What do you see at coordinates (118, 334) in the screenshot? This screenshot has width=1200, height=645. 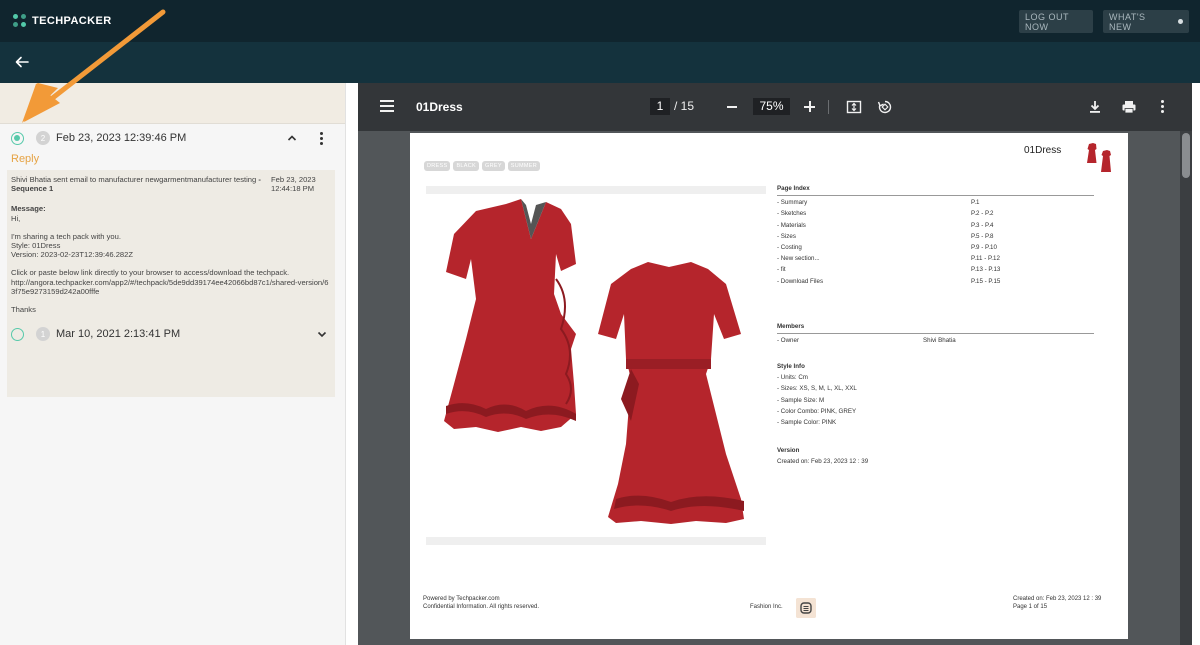 I see `history-item-date: Mar 10, 2021 2:13:41 PM` at bounding box center [118, 334].